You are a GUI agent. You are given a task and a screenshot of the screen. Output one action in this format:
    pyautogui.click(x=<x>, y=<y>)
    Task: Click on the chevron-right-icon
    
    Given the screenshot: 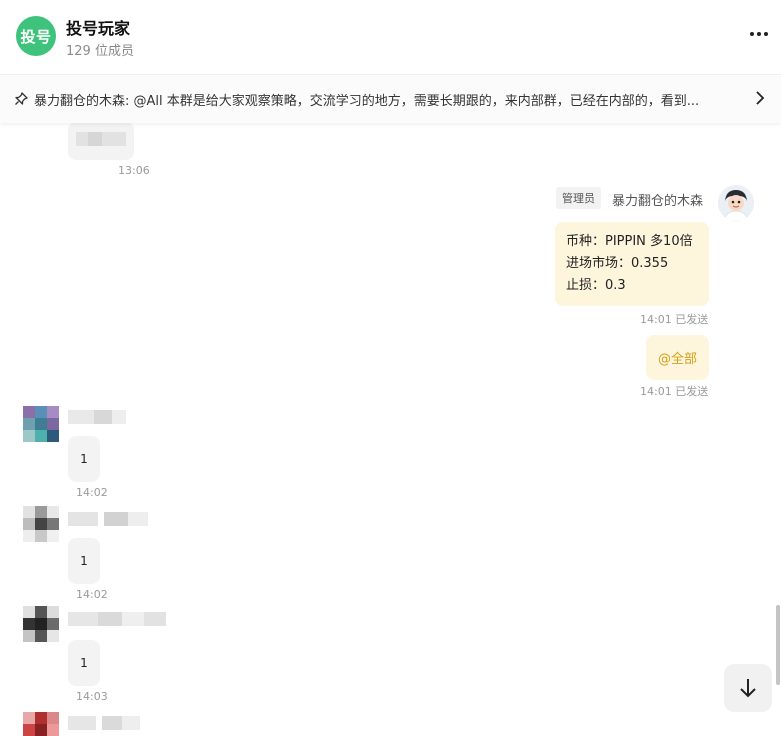 What is the action you would take?
    pyautogui.click(x=760, y=98)
    